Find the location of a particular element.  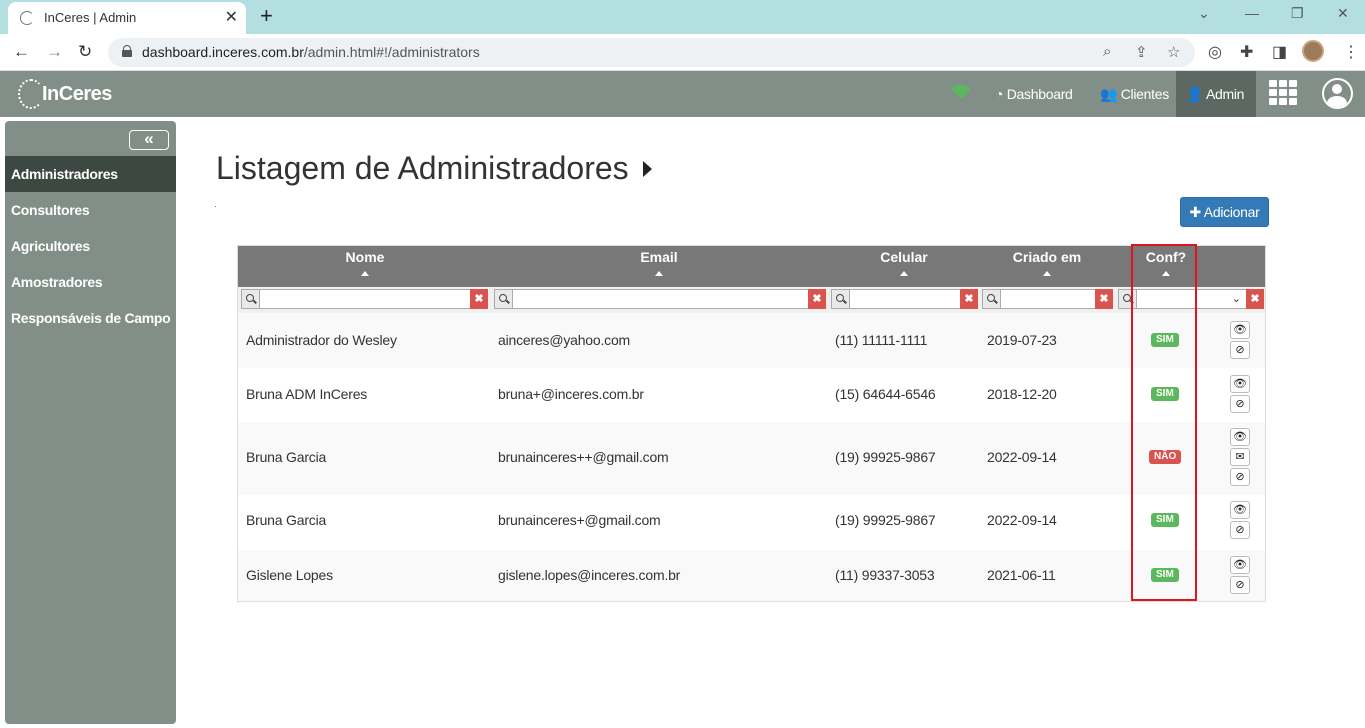

filter-email-input: ✖ is located at coordinates (660, 299).